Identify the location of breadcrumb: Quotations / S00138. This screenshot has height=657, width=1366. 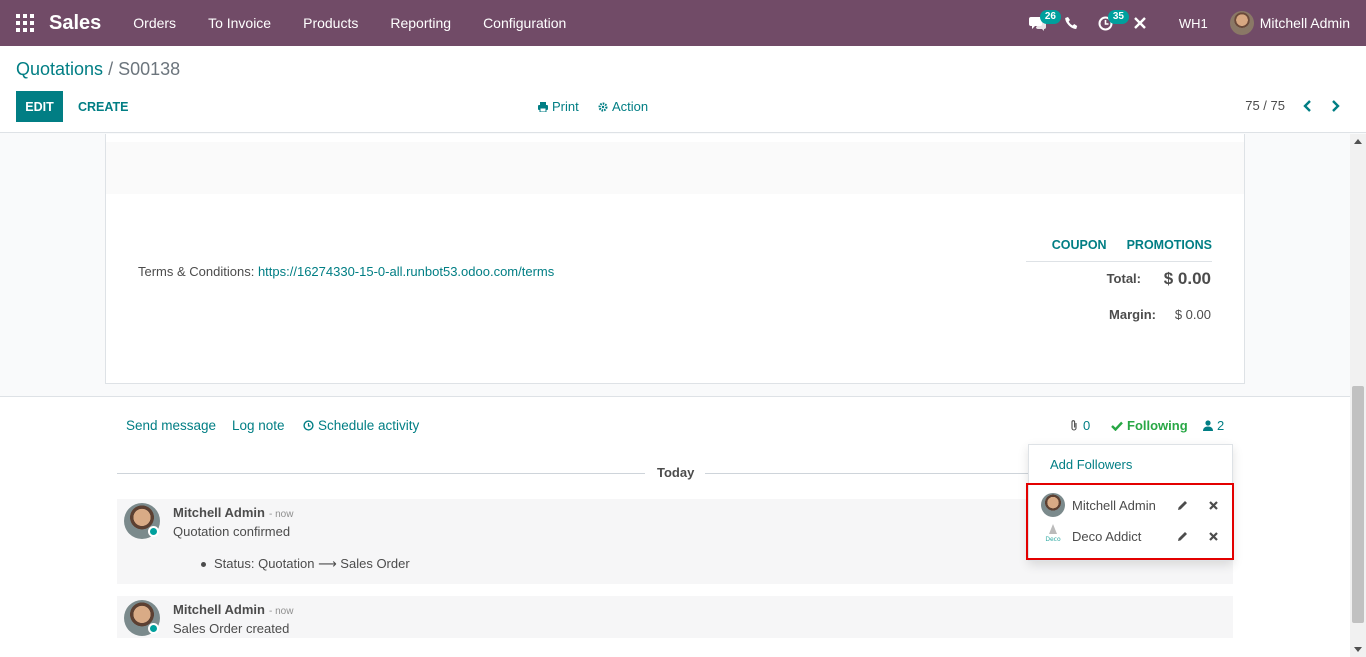
(98, 69).